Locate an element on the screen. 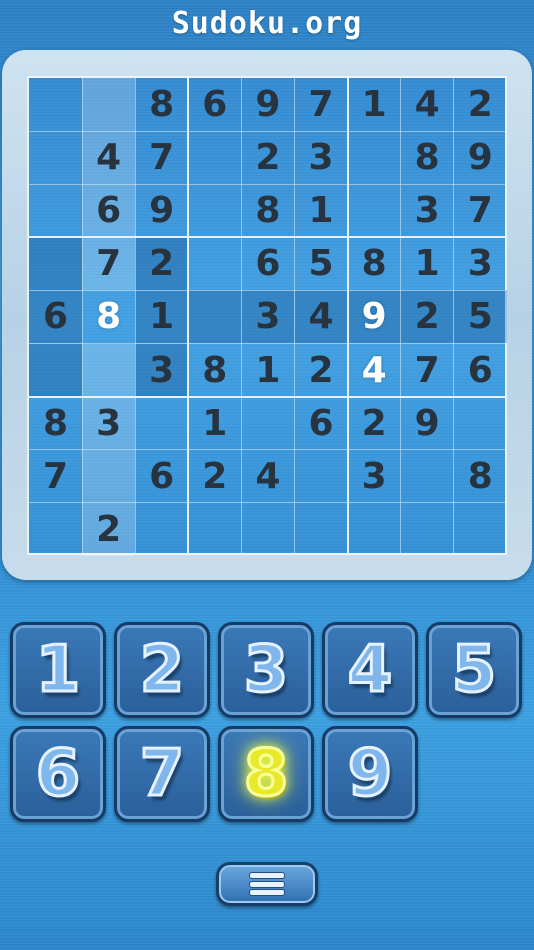  grid-cell-r9c9 is located at coordinates (480, 529).